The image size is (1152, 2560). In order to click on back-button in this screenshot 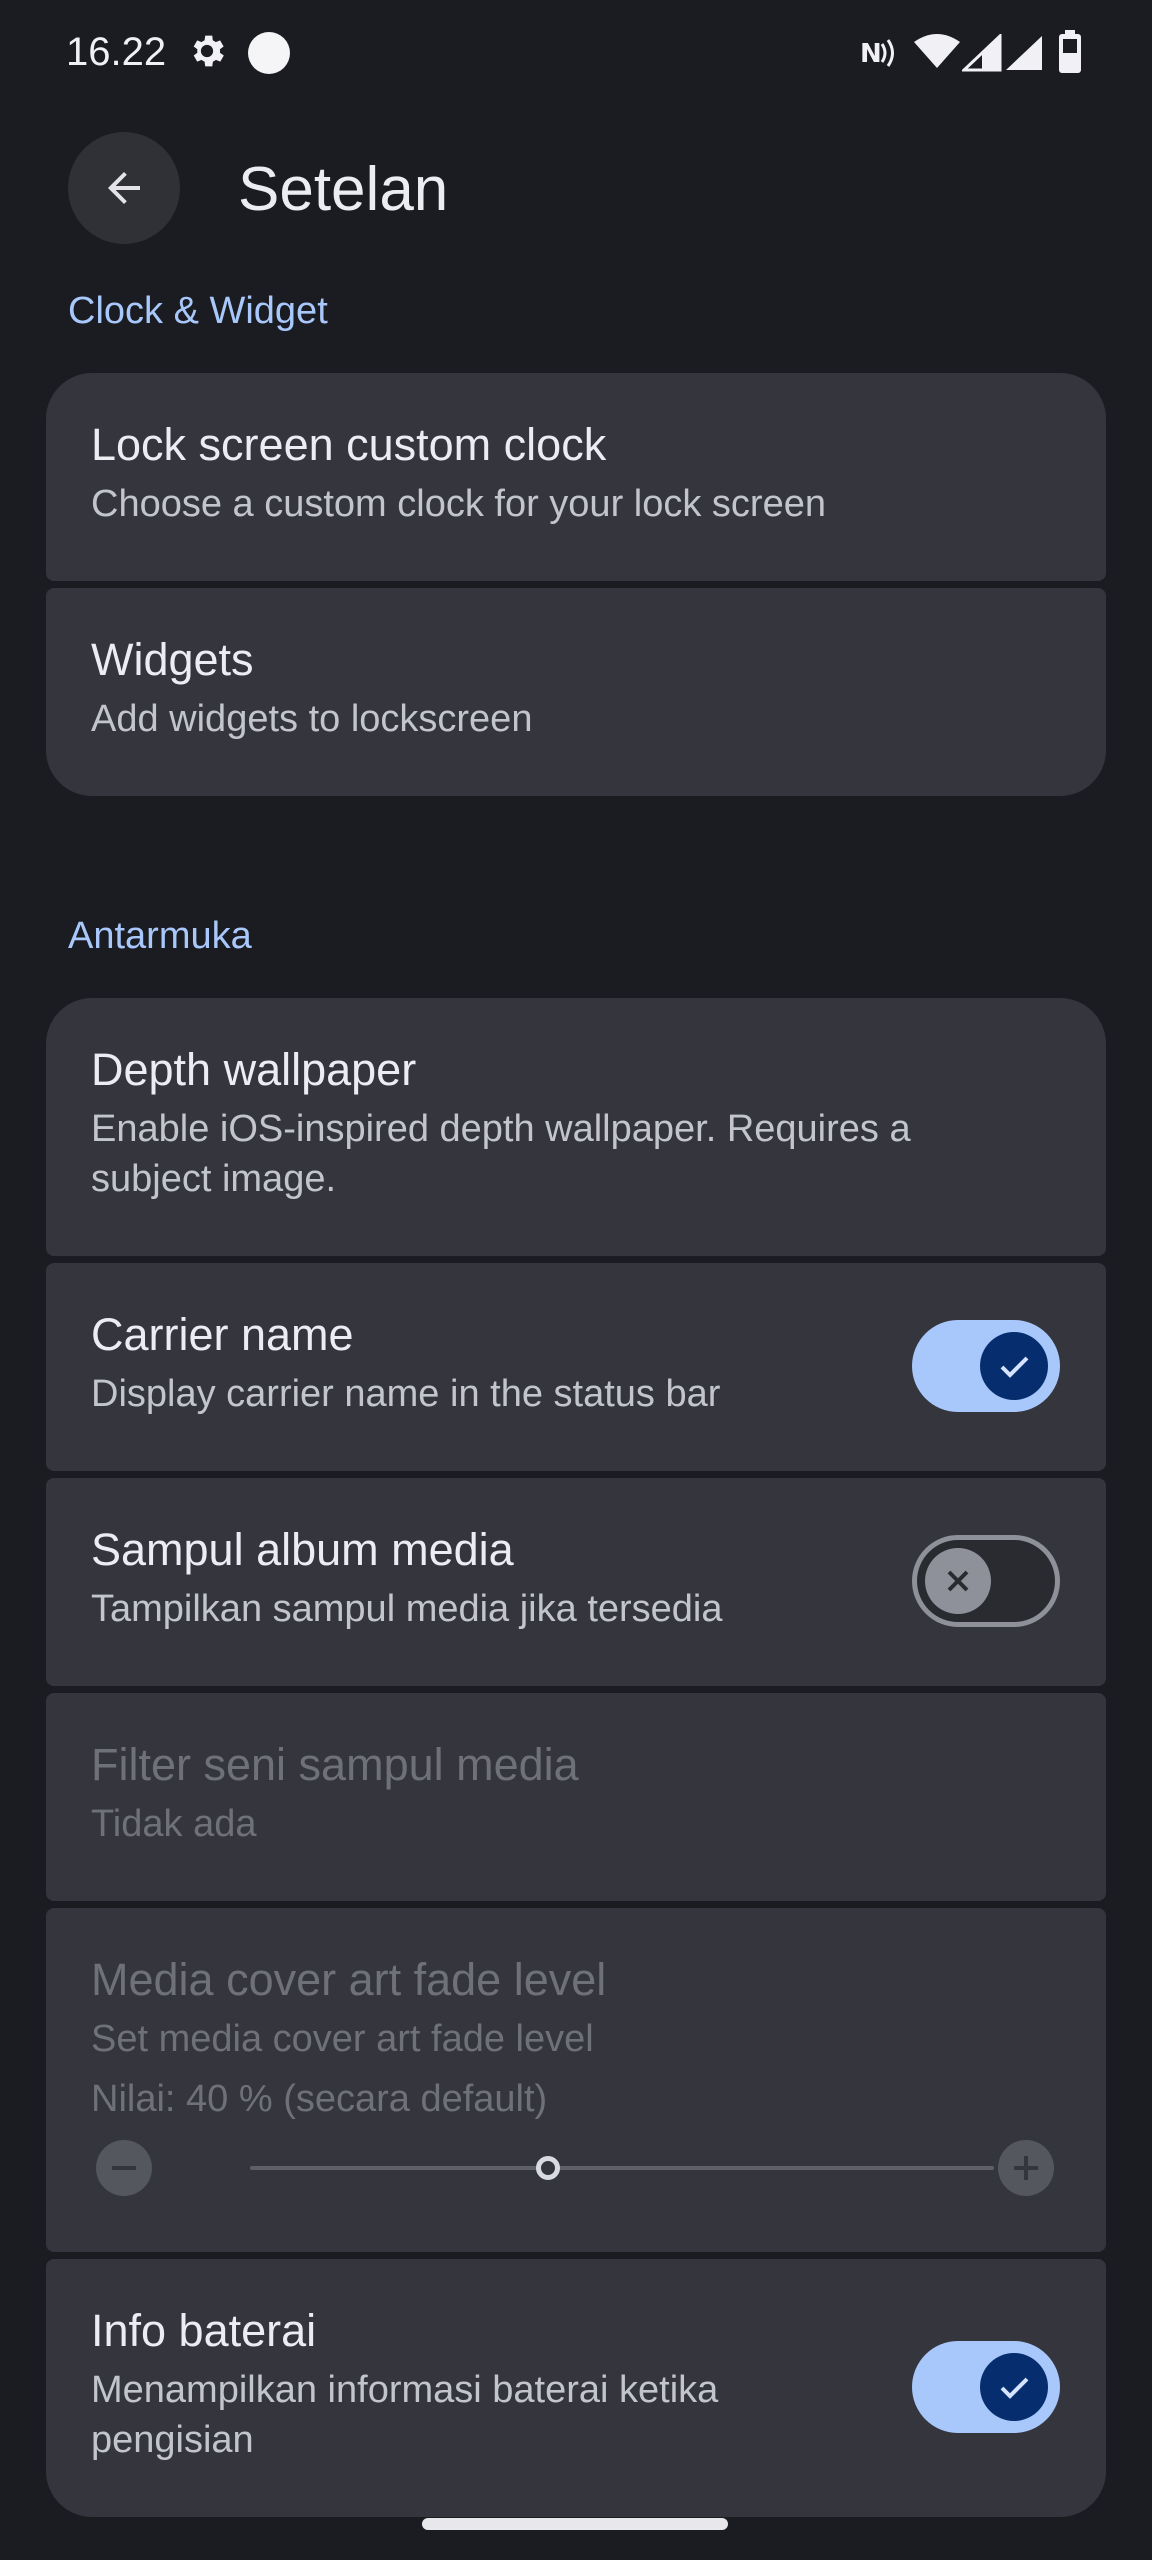, I will do `click(124, 188)`.